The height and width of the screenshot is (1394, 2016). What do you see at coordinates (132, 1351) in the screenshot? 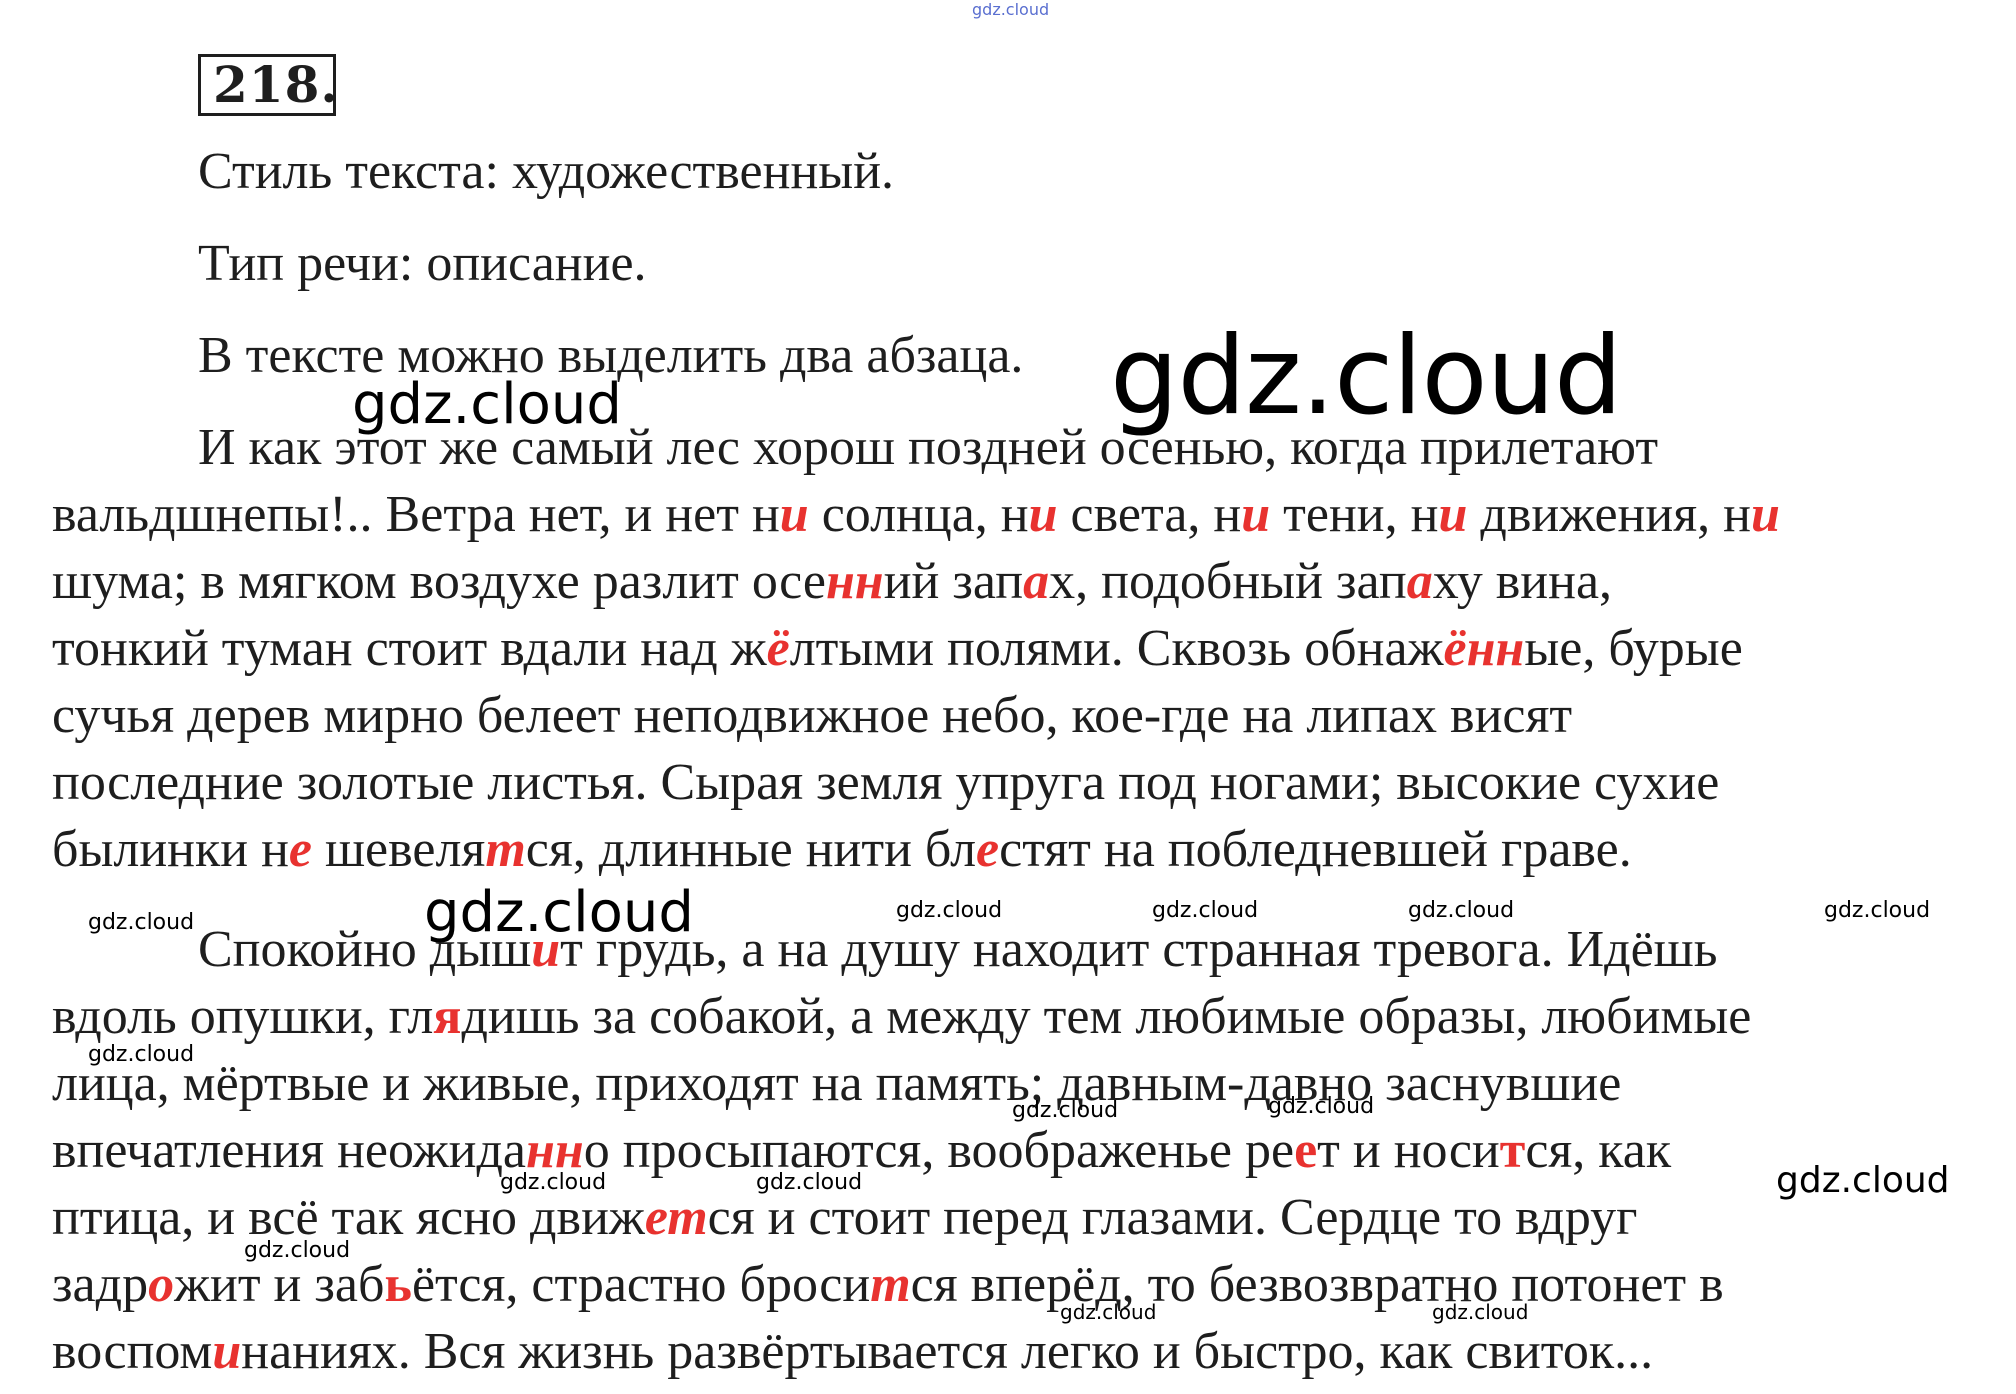
I see `text-segment: воспом` at bounding box center [132, 1351].